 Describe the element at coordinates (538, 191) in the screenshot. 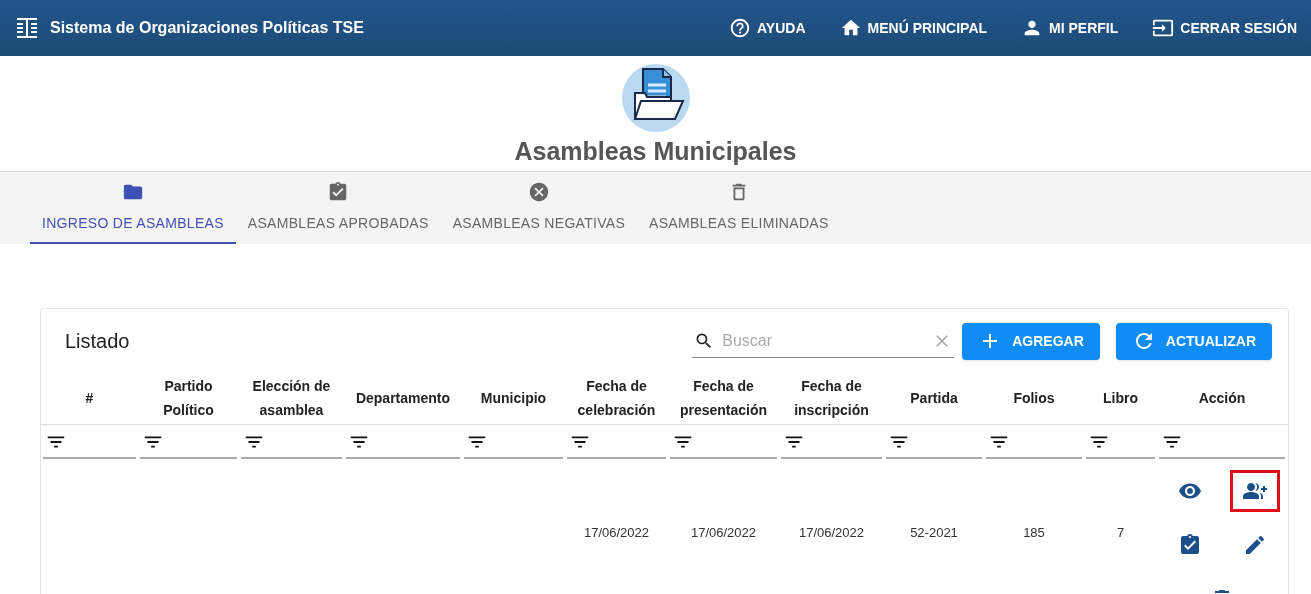

I see `cancel-icon` at that location.